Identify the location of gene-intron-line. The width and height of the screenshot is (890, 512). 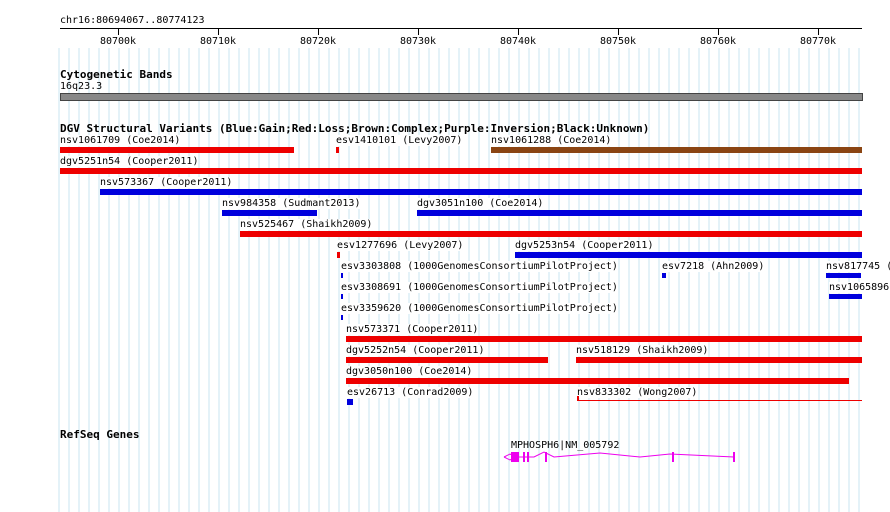
(625, 454).